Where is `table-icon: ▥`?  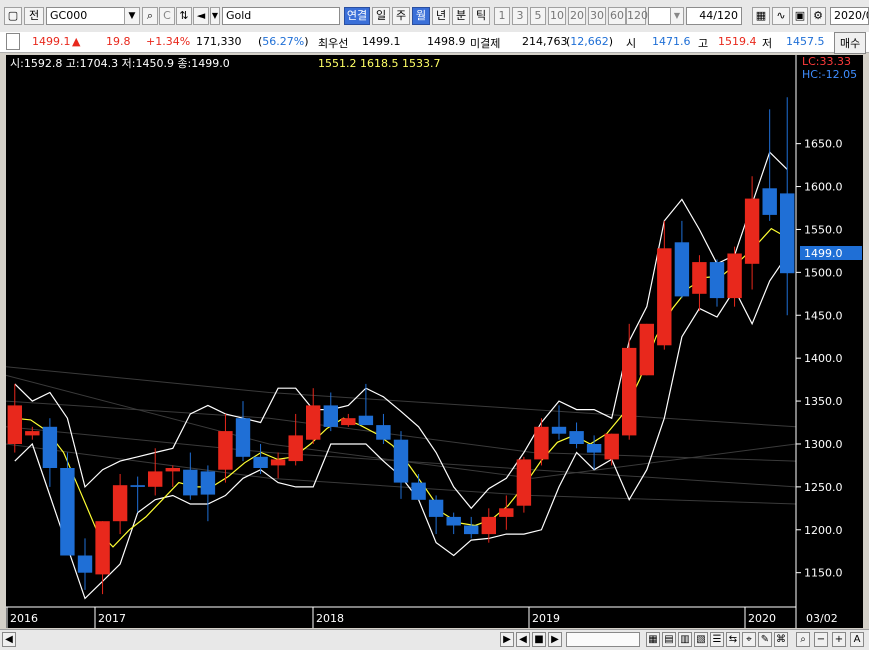
table-icon: ▥ is located at coordinates (685, 639).